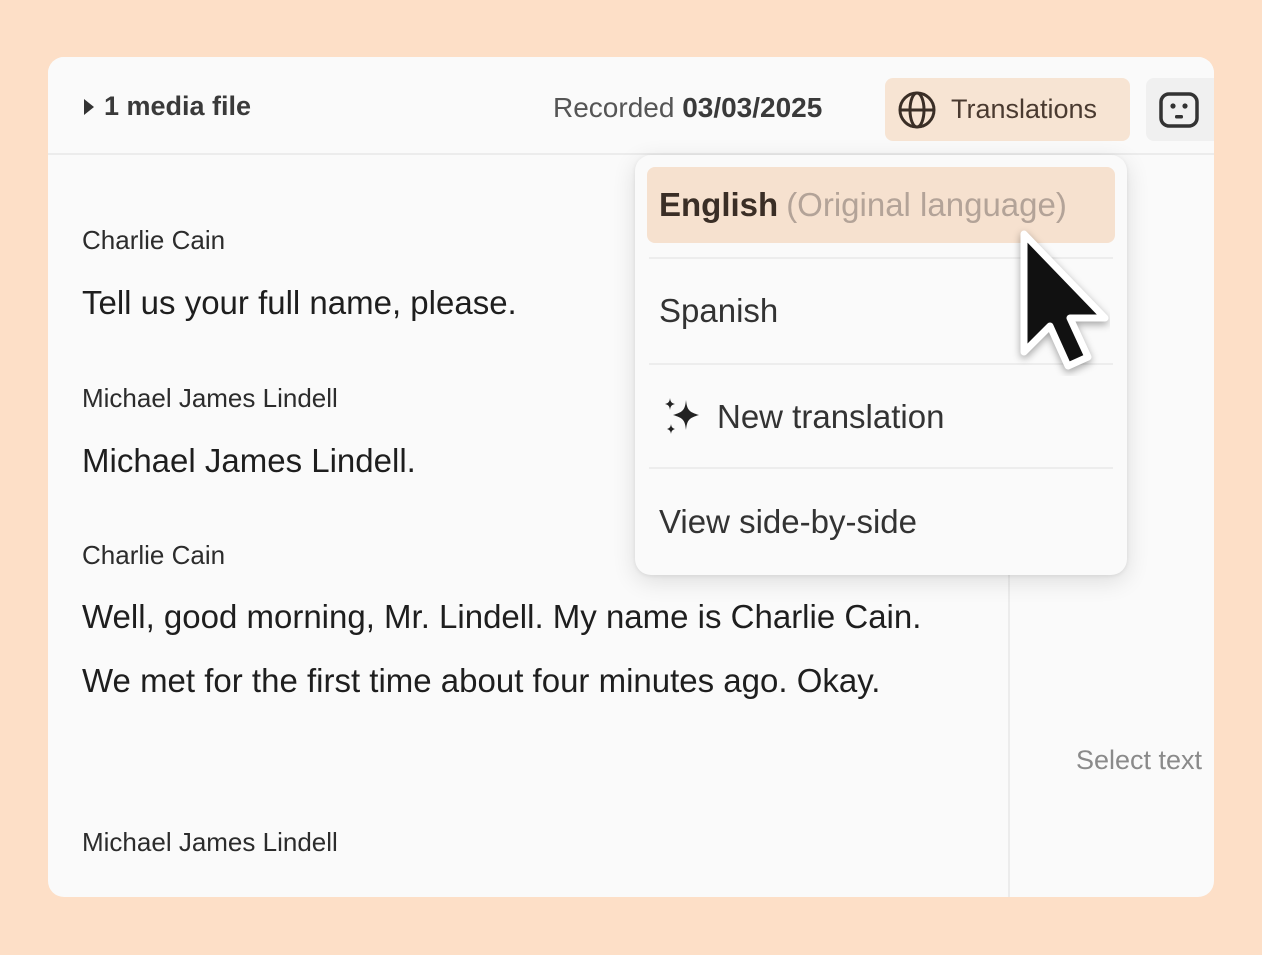 The height and width of the screenshot is (955, 1262). What do you see at coordinates (1024, 109) in the screenshot?
I see `translations-label: Translations` at bounding box center [1024, 109].